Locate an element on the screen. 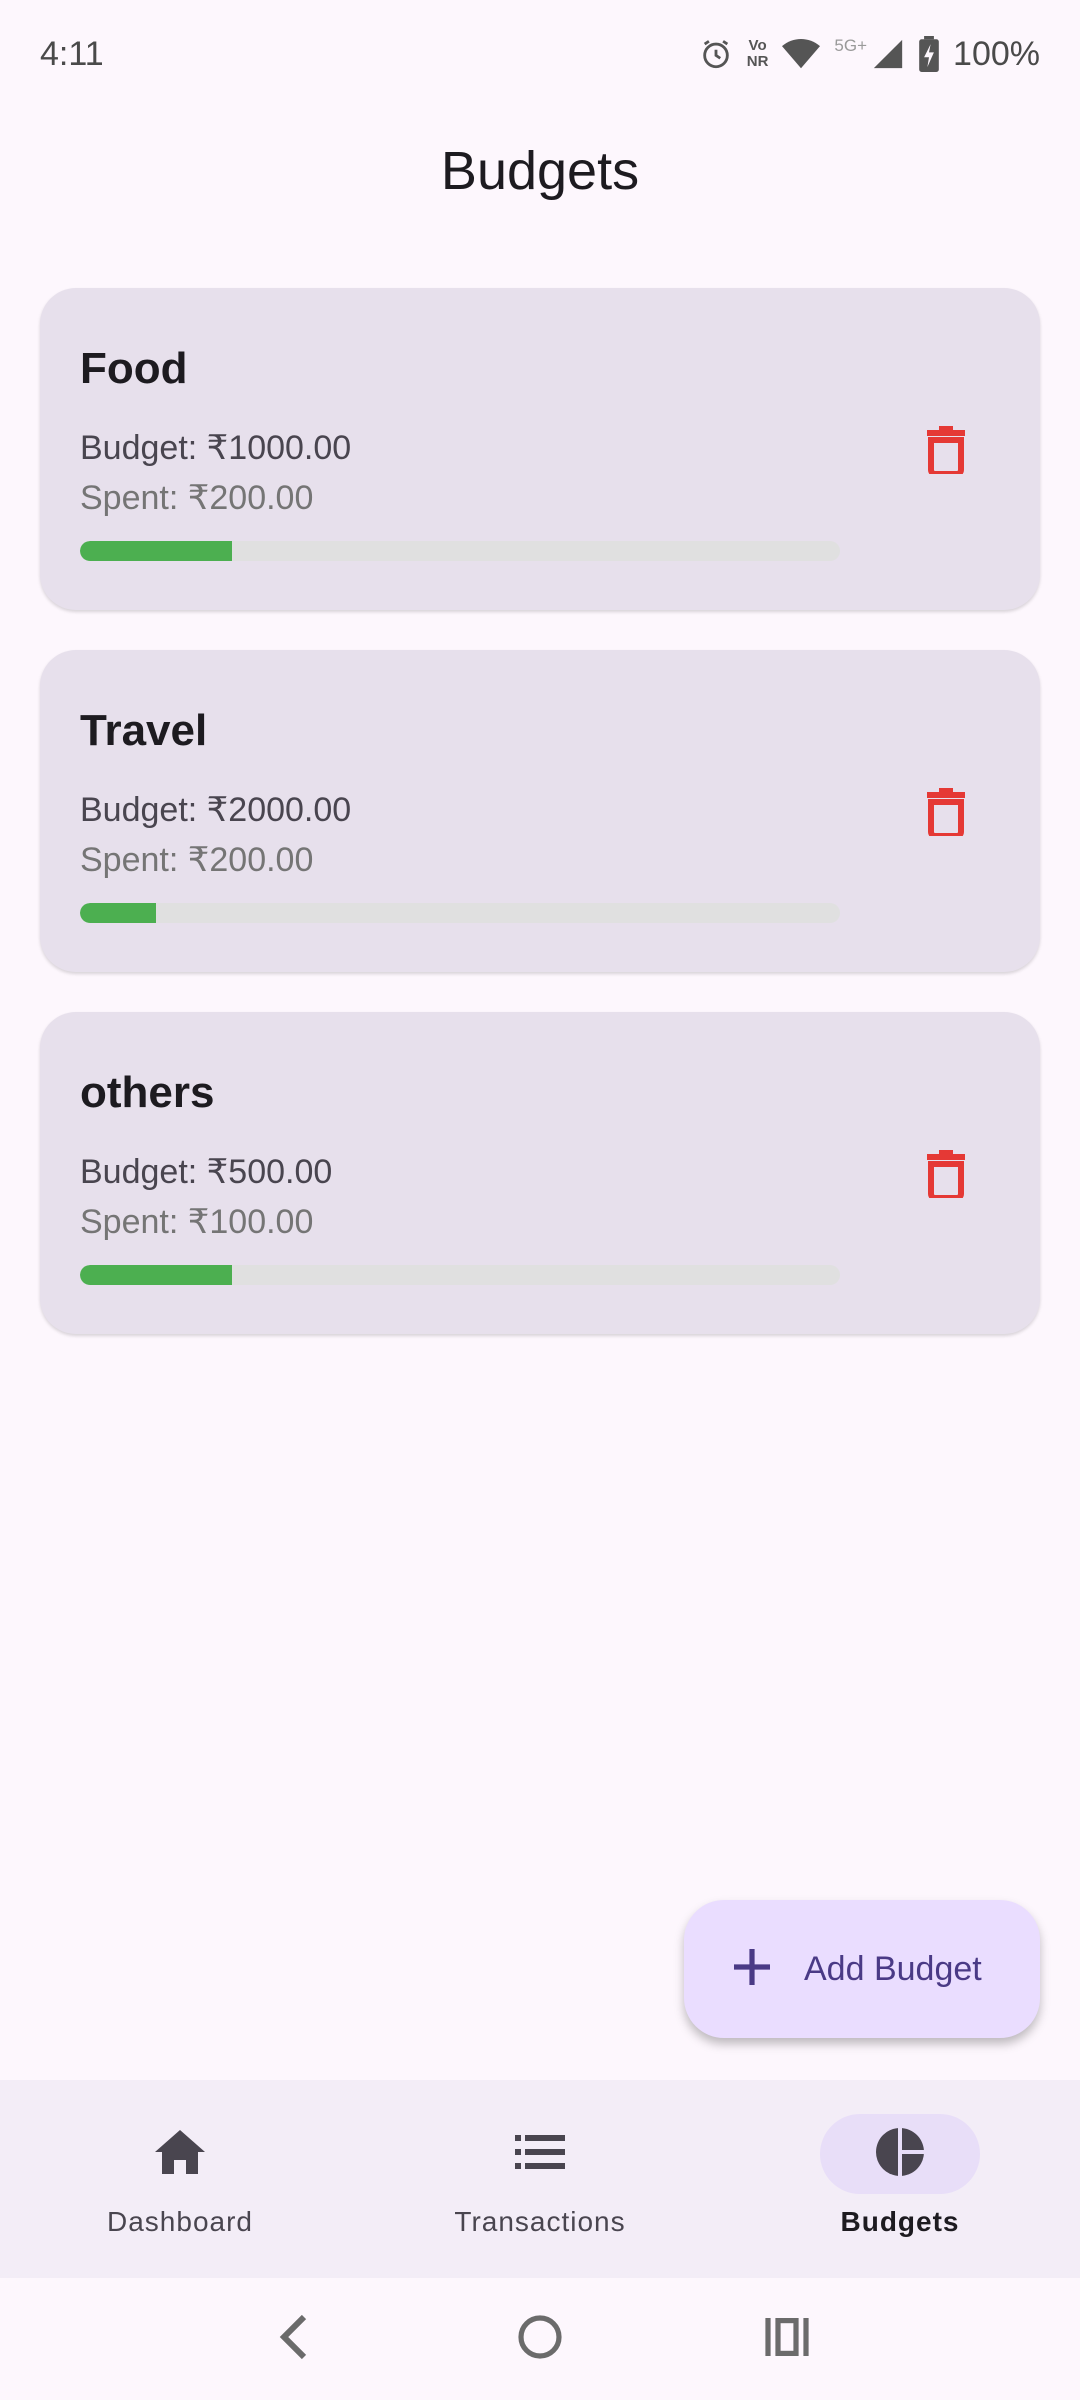 This screenshot has width=1080, height=2400. pie-chart-icon is located at coordinates (900, 2154).